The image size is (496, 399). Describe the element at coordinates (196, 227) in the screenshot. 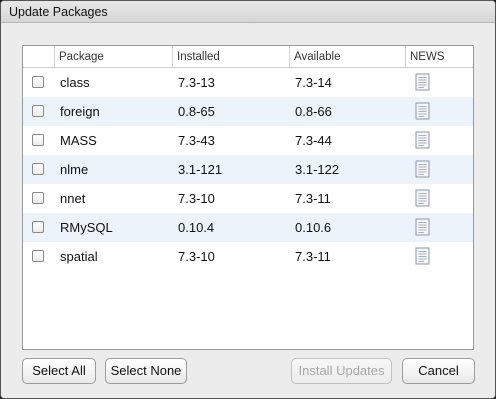

I see `installed-version: 0.10.4` at that location.